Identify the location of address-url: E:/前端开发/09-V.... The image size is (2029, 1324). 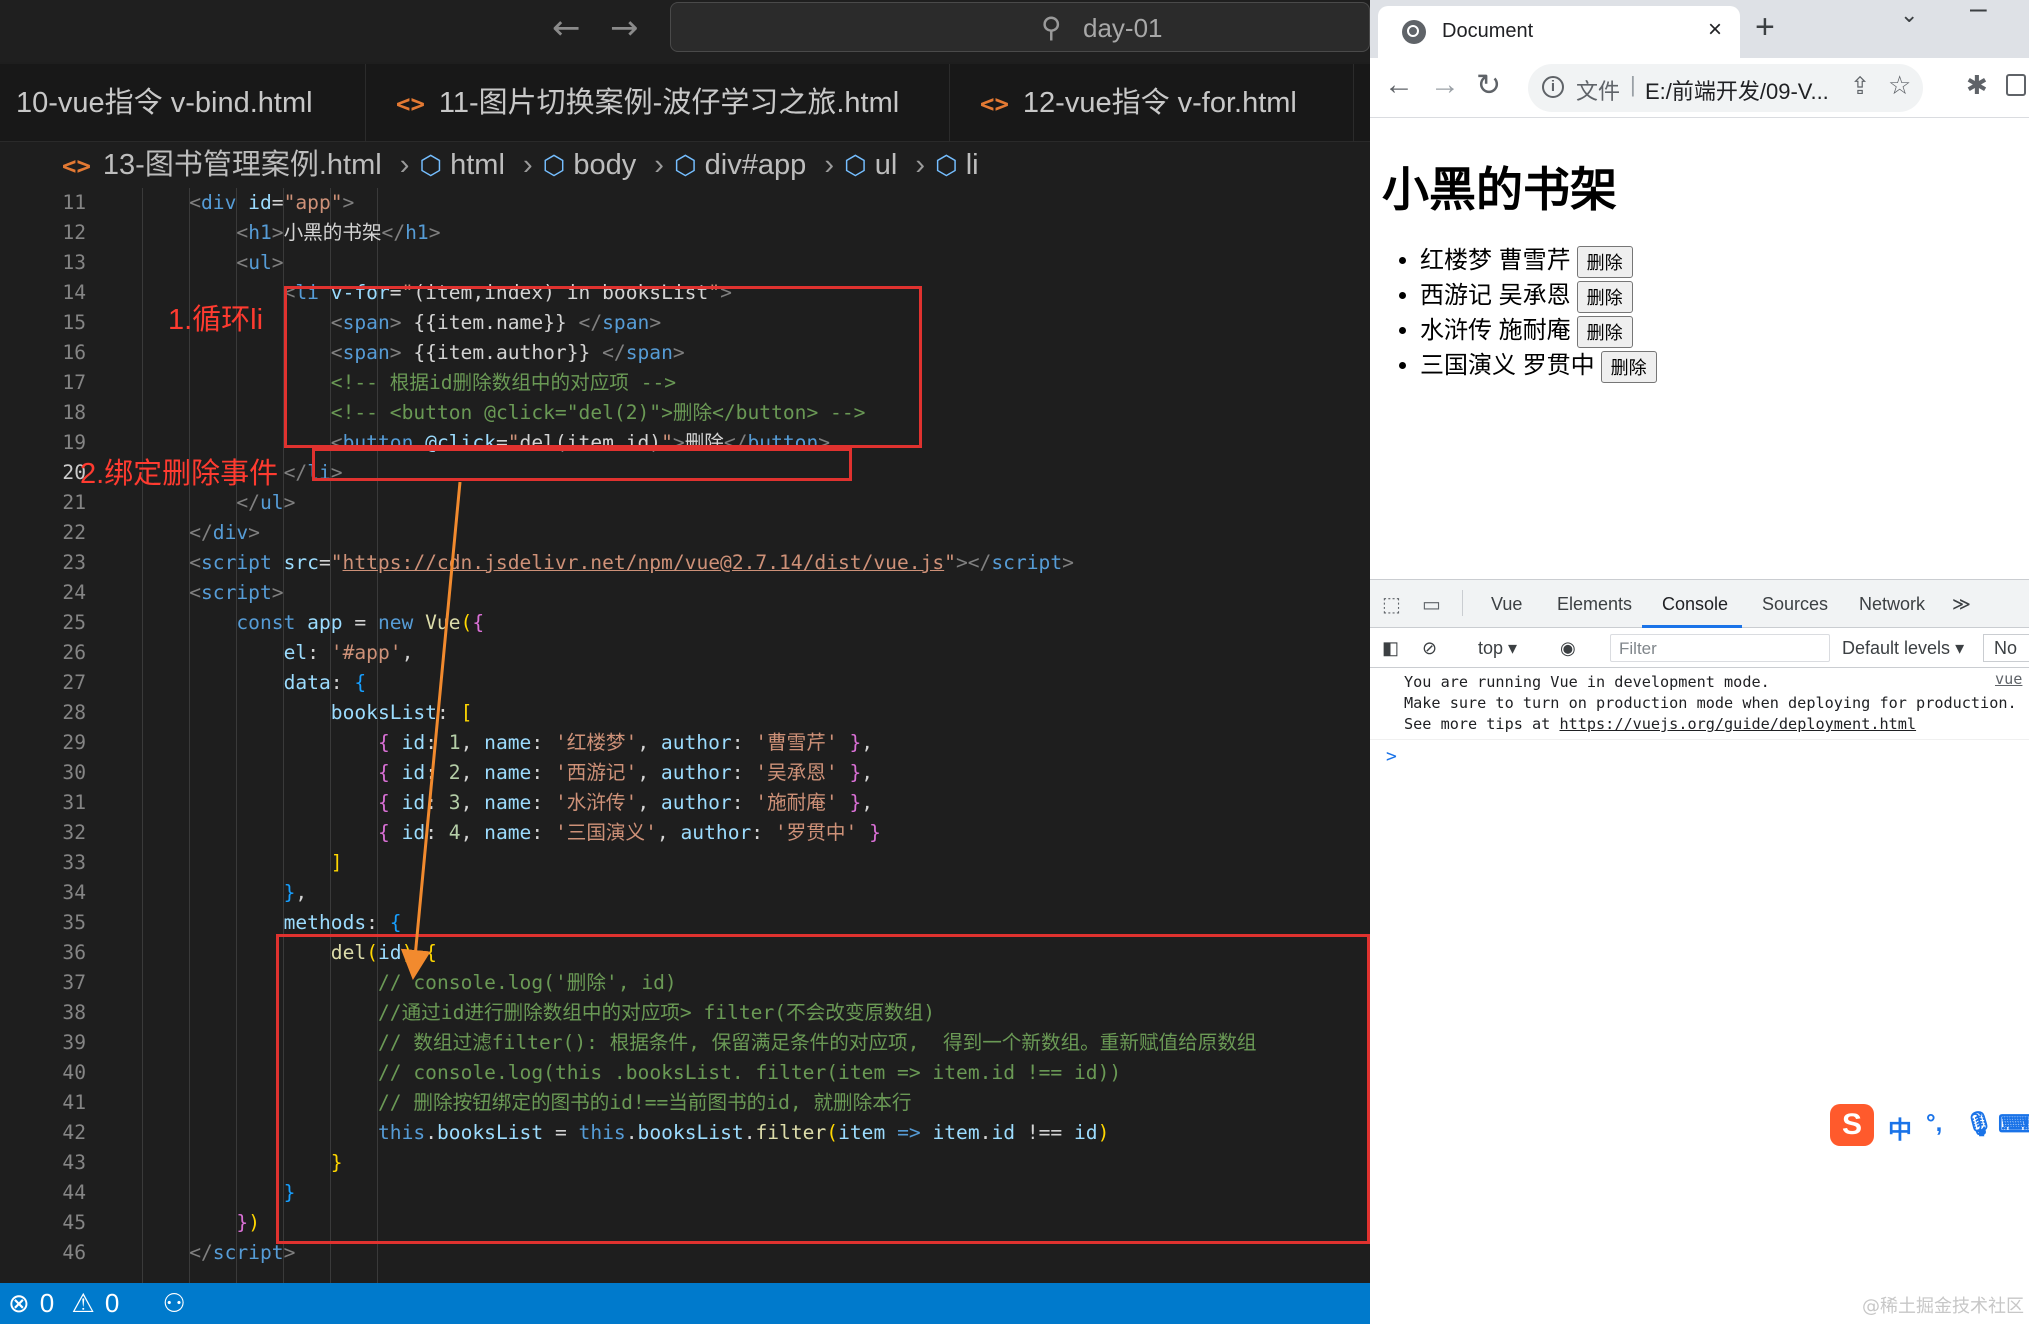
(1737, 90).